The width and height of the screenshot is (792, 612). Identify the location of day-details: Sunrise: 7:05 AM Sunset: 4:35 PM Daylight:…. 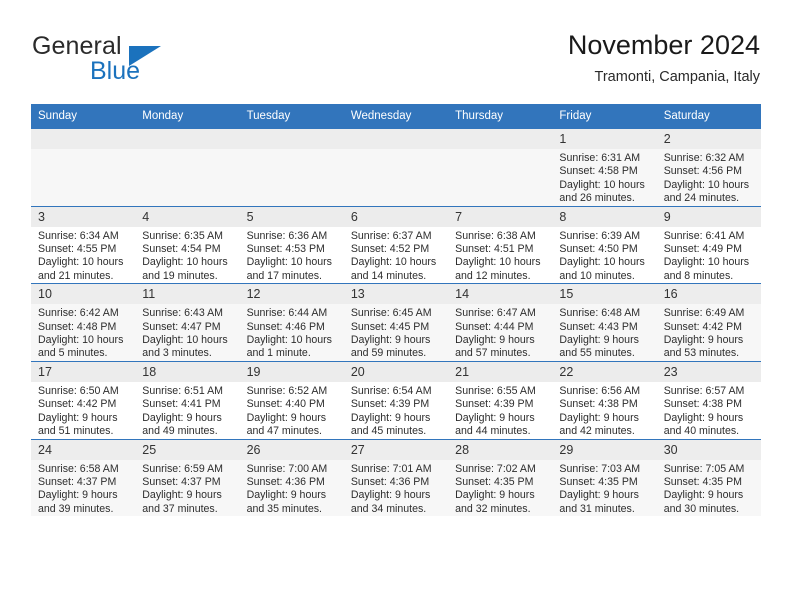
(709, 488).